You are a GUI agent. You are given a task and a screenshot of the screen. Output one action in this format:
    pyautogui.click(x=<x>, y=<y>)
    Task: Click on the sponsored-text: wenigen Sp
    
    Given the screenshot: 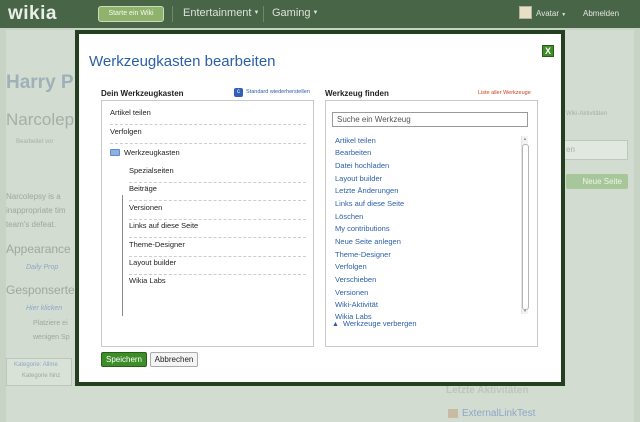 What is the action you would take?
    pyautogui.click(x=51, y=337)
    